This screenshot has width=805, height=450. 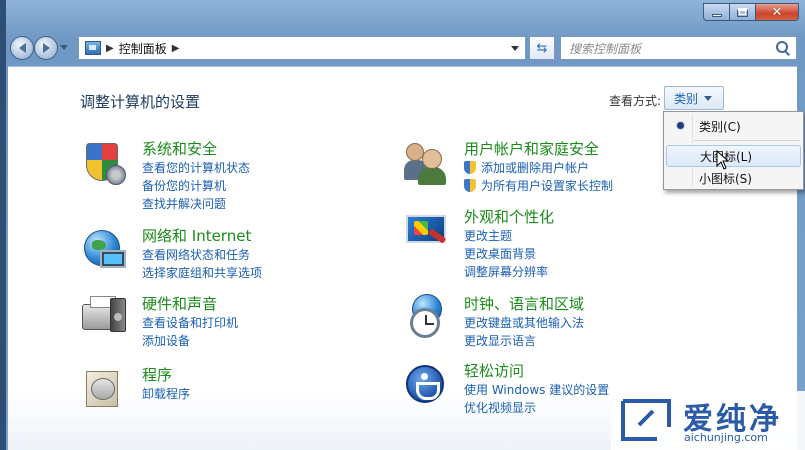 What do you see at coordinates (166, 394) in the screenshot?
I see `category-link: 卸载程序` at bounding box center [166, 394].